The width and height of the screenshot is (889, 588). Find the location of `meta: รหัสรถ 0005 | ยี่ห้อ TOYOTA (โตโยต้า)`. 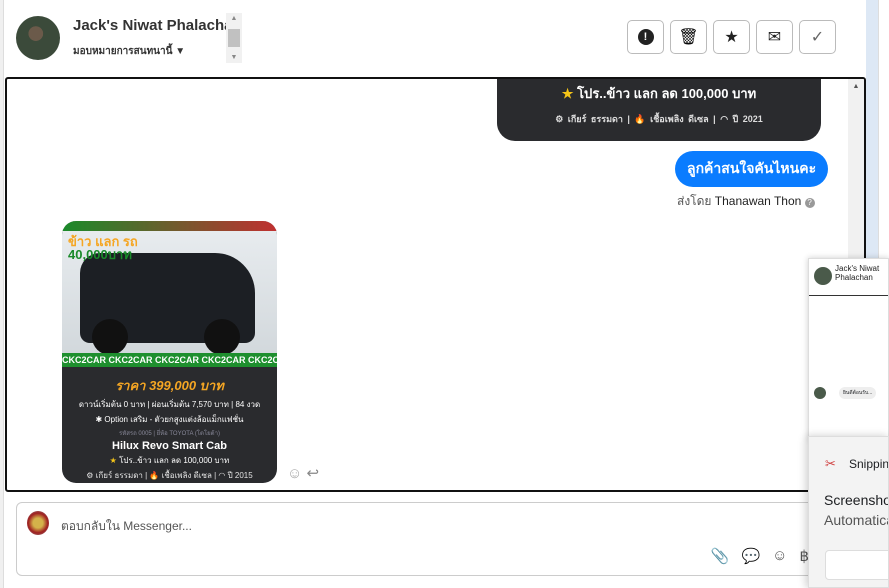

meta: รหัสรถ 0005 | ยี่ห้อ TOYOTA (โตโยต้า) is located at coordinates (169, 434).